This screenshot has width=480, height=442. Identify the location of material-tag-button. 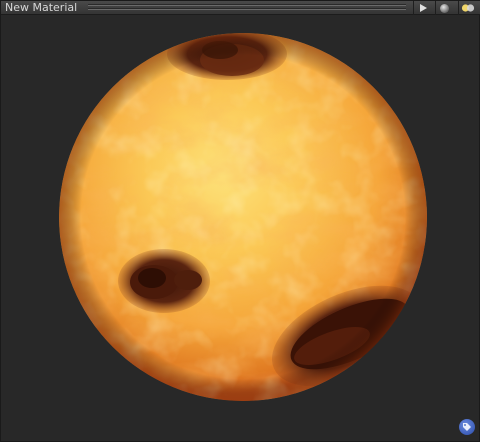
(467, 427).